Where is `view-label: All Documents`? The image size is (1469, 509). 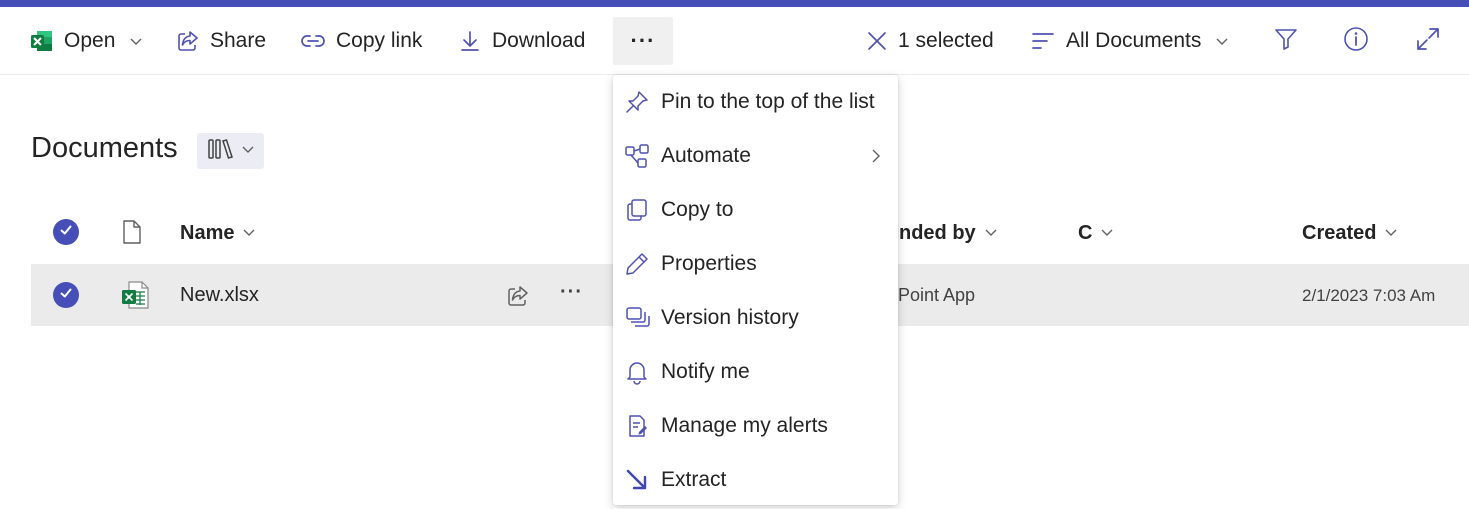
view-label: All Documents is located at coordinates (1134, 40).